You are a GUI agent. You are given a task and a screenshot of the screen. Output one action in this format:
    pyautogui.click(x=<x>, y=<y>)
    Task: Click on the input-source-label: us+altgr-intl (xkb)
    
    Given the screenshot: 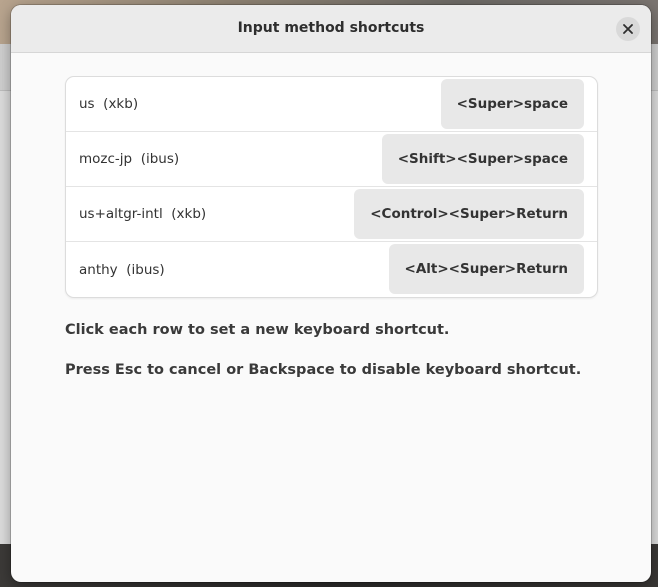 What is the action you would take?
    pyautogui.click(x=143, y=214)
    